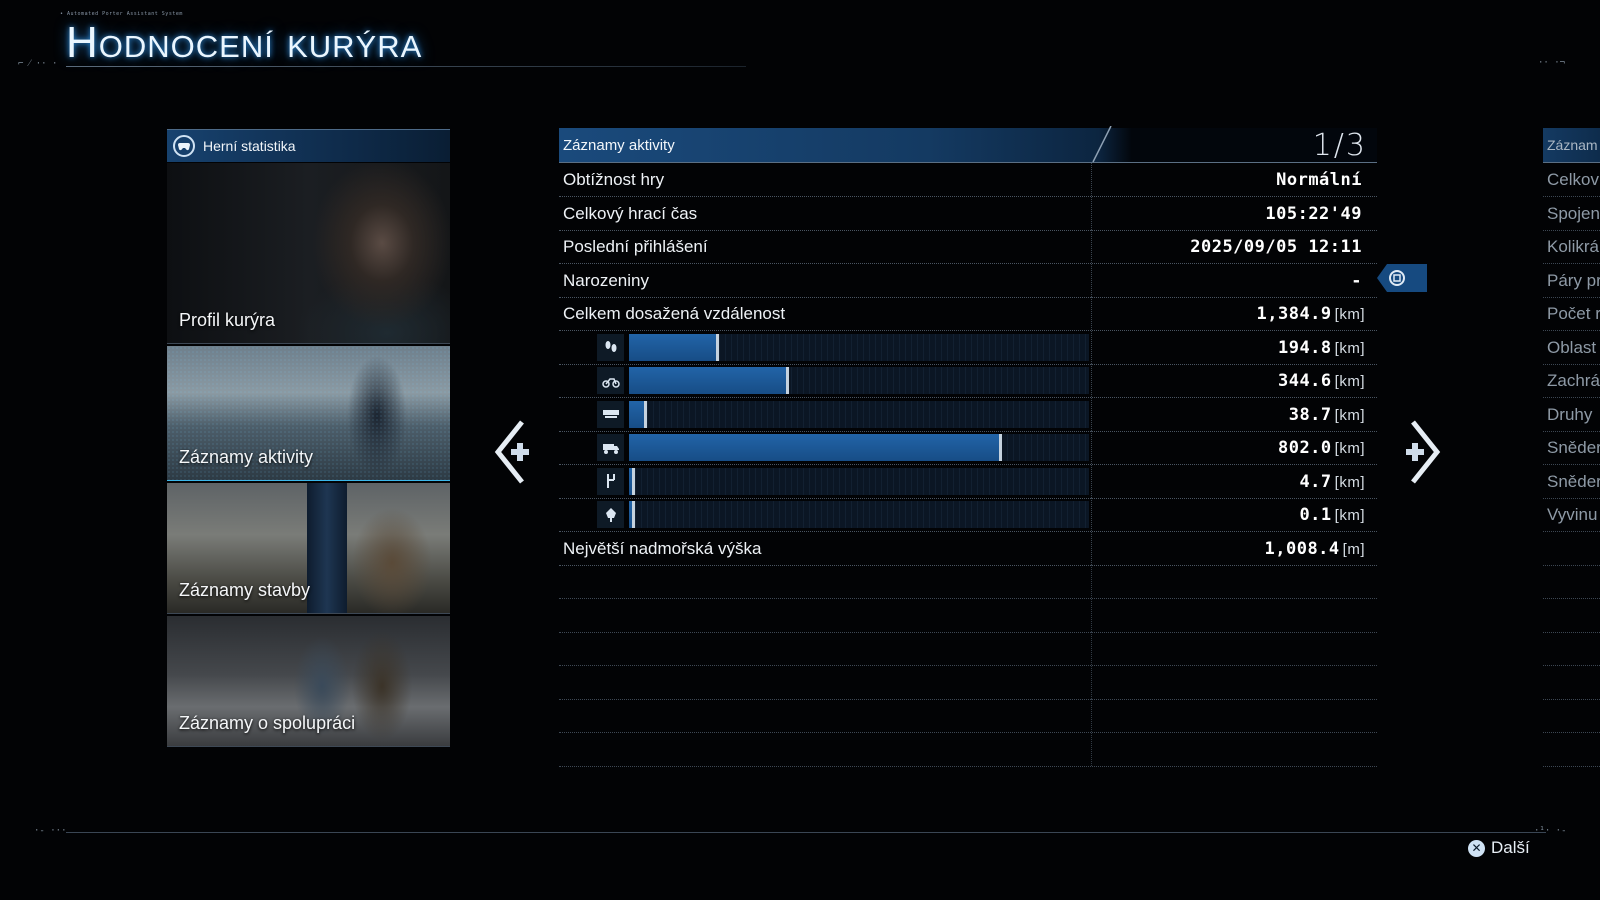 The image size is (1600, 900). Describe the element at coordinates (1315, 549) in the screenshot. I see `stat-value: 1,008.4 [m]` at that location.